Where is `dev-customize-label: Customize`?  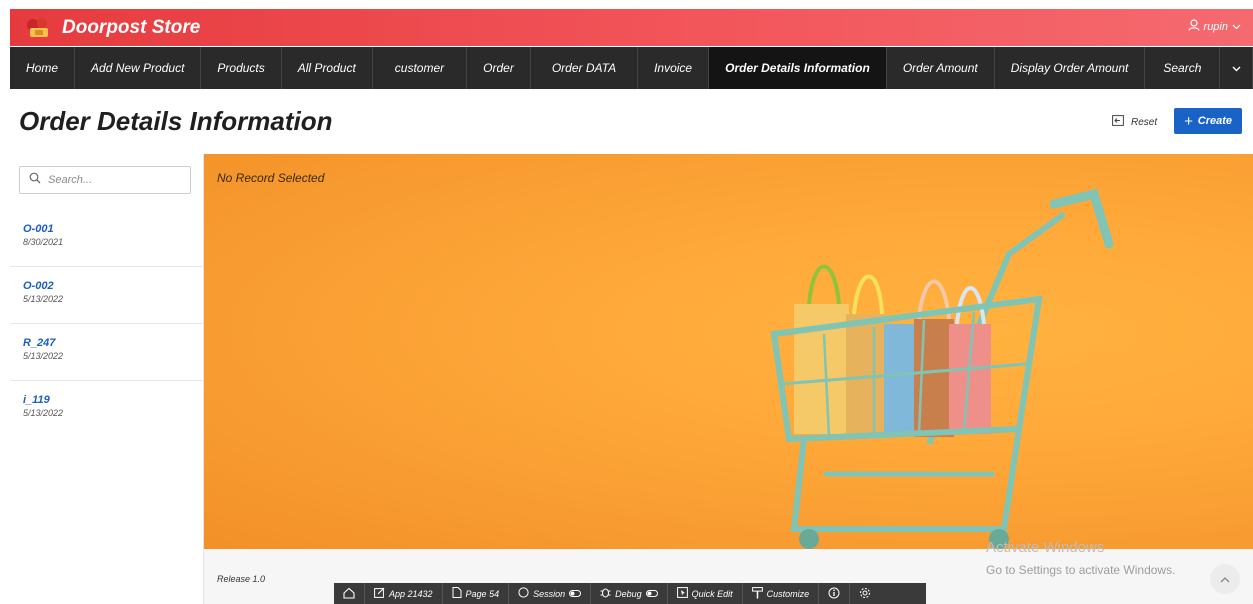
dev-customize-label: Customize is located at coordinates (788, 593).